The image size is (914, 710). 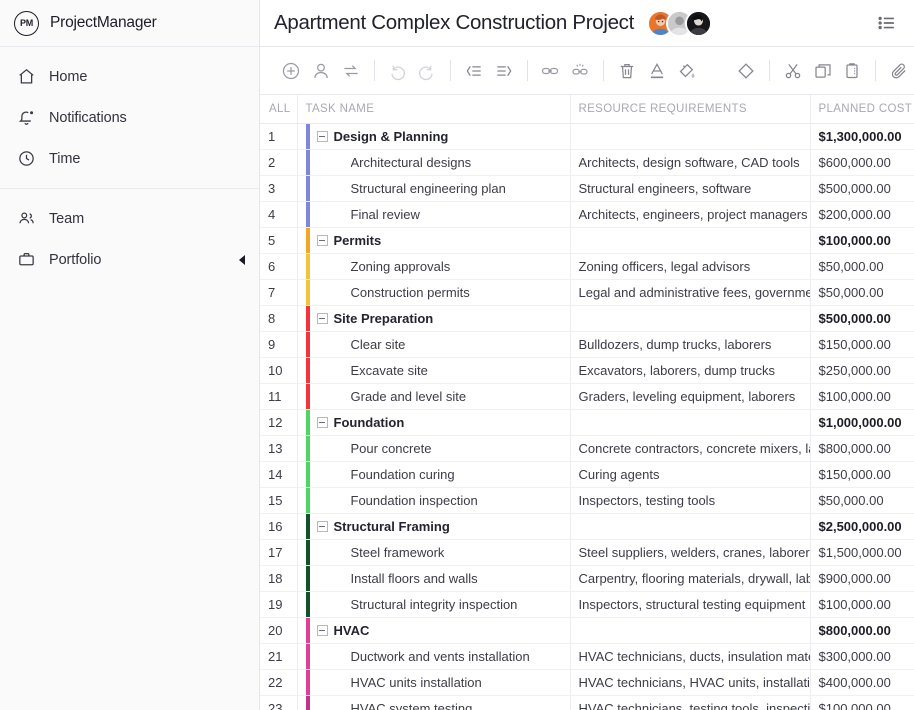 What do you see at coordinates (823, 70) in the screenshot?
I see `copy-icon` at bounding box center [823, 70].